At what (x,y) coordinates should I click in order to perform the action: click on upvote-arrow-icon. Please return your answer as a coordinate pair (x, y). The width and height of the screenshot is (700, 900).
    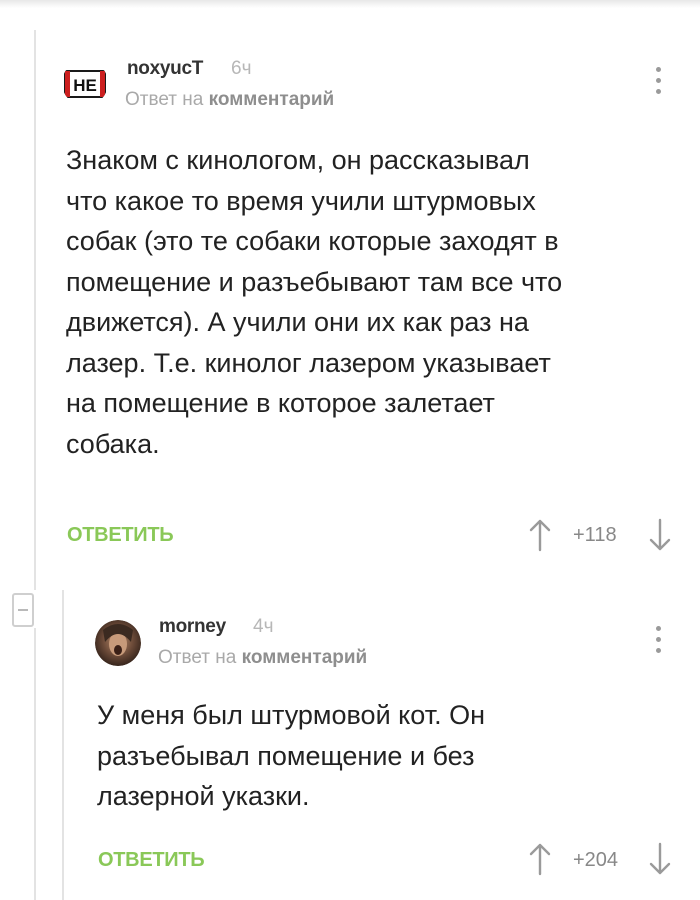
    Looking at the image, I should click on (540, 861).